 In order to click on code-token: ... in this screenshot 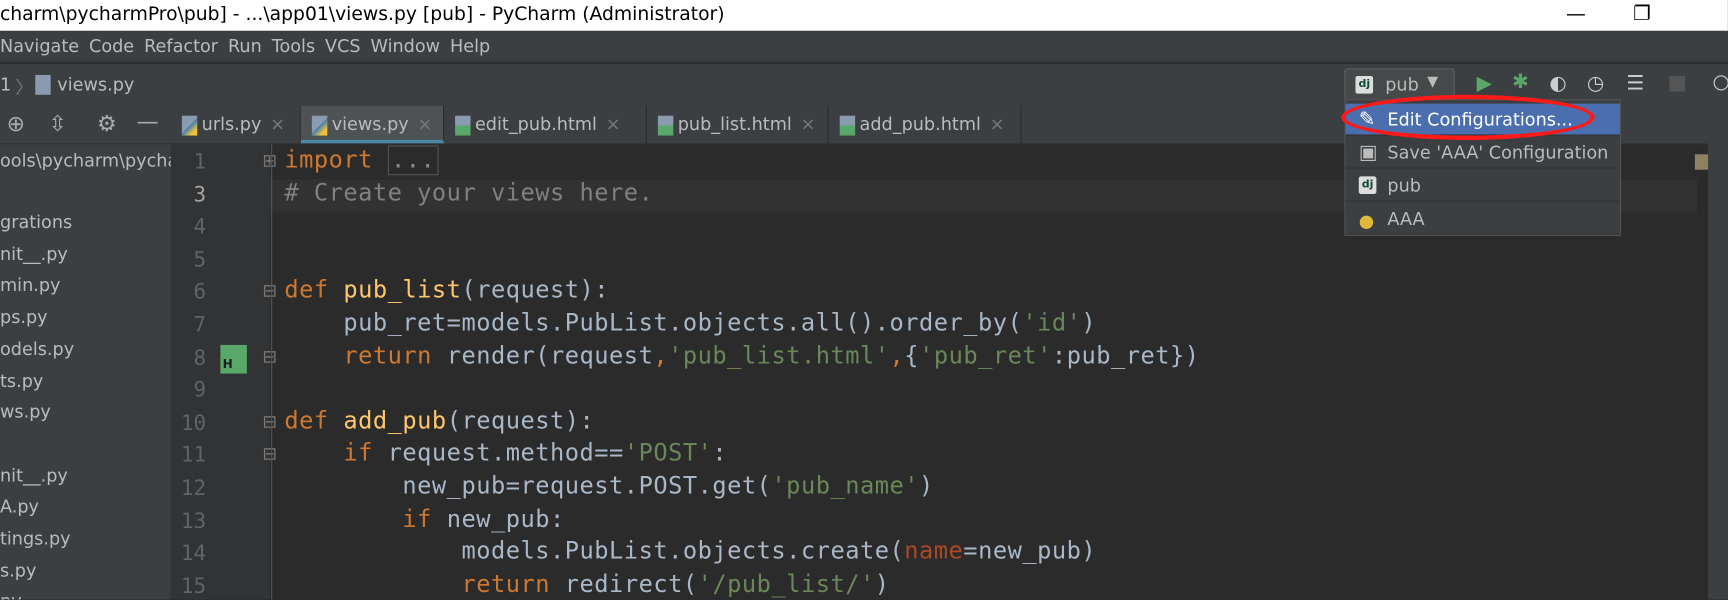, I will do `click(413, 160)`.